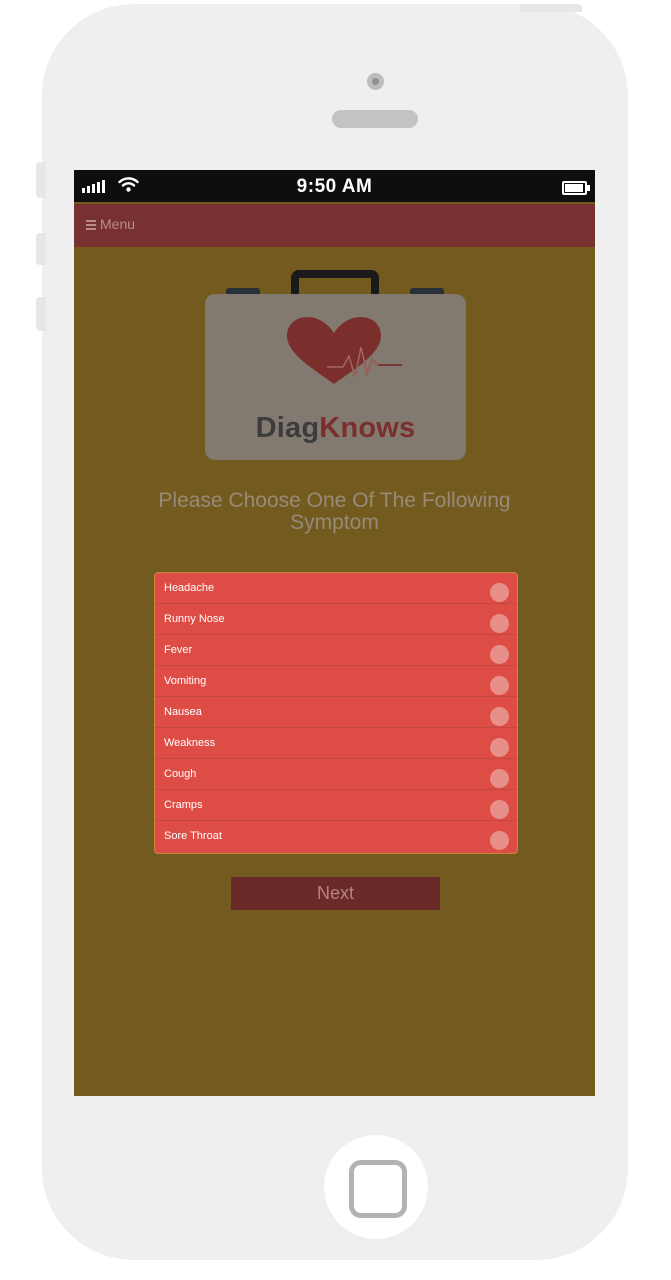 The height and width of the screenshot is (1280, 671). I want to click on volume-up-button, so click(41, 249).